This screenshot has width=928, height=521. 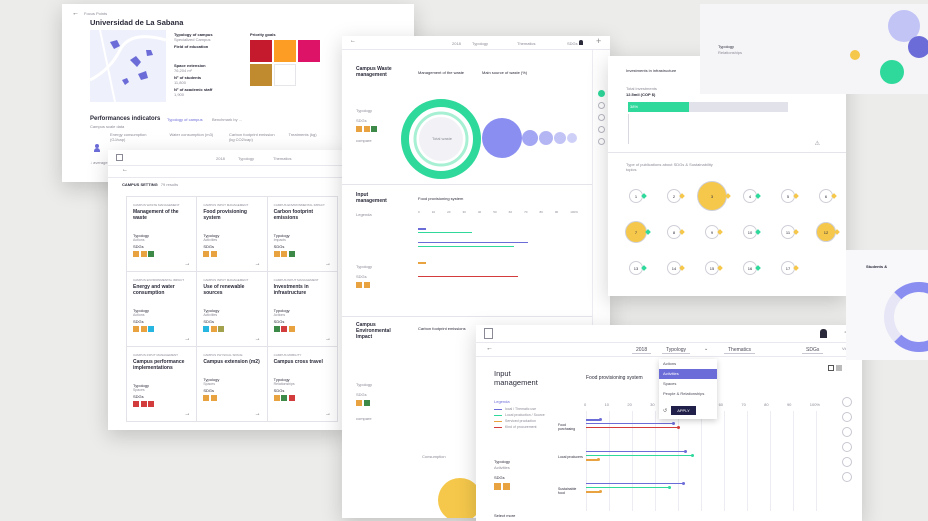 What do you see at coordinates (688, 364) in the screenshot?
I see `dropdown-option: Actions` at bounding box center [688, 364].